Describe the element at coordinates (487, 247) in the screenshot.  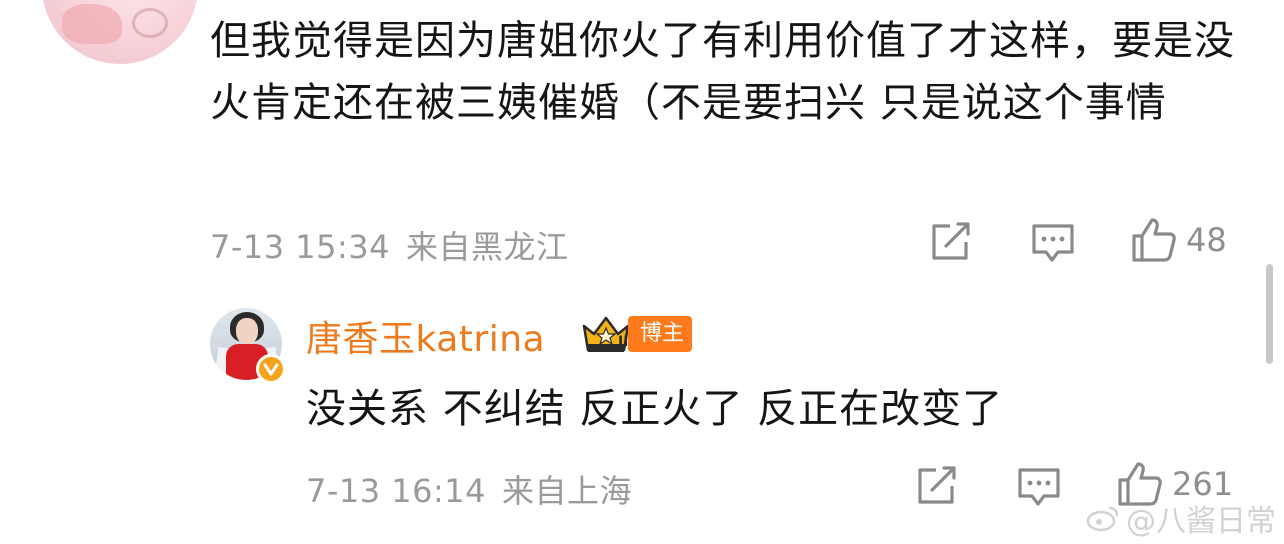
I see `comment-location: 来自黑龙江` at that location.